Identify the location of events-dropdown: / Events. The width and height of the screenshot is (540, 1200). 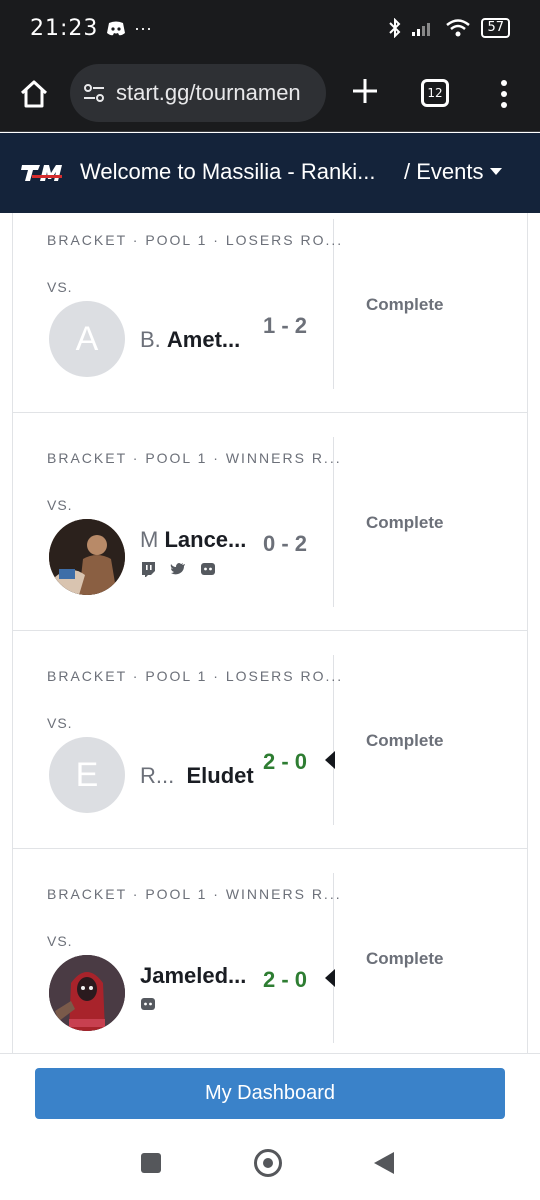
(453, 172).